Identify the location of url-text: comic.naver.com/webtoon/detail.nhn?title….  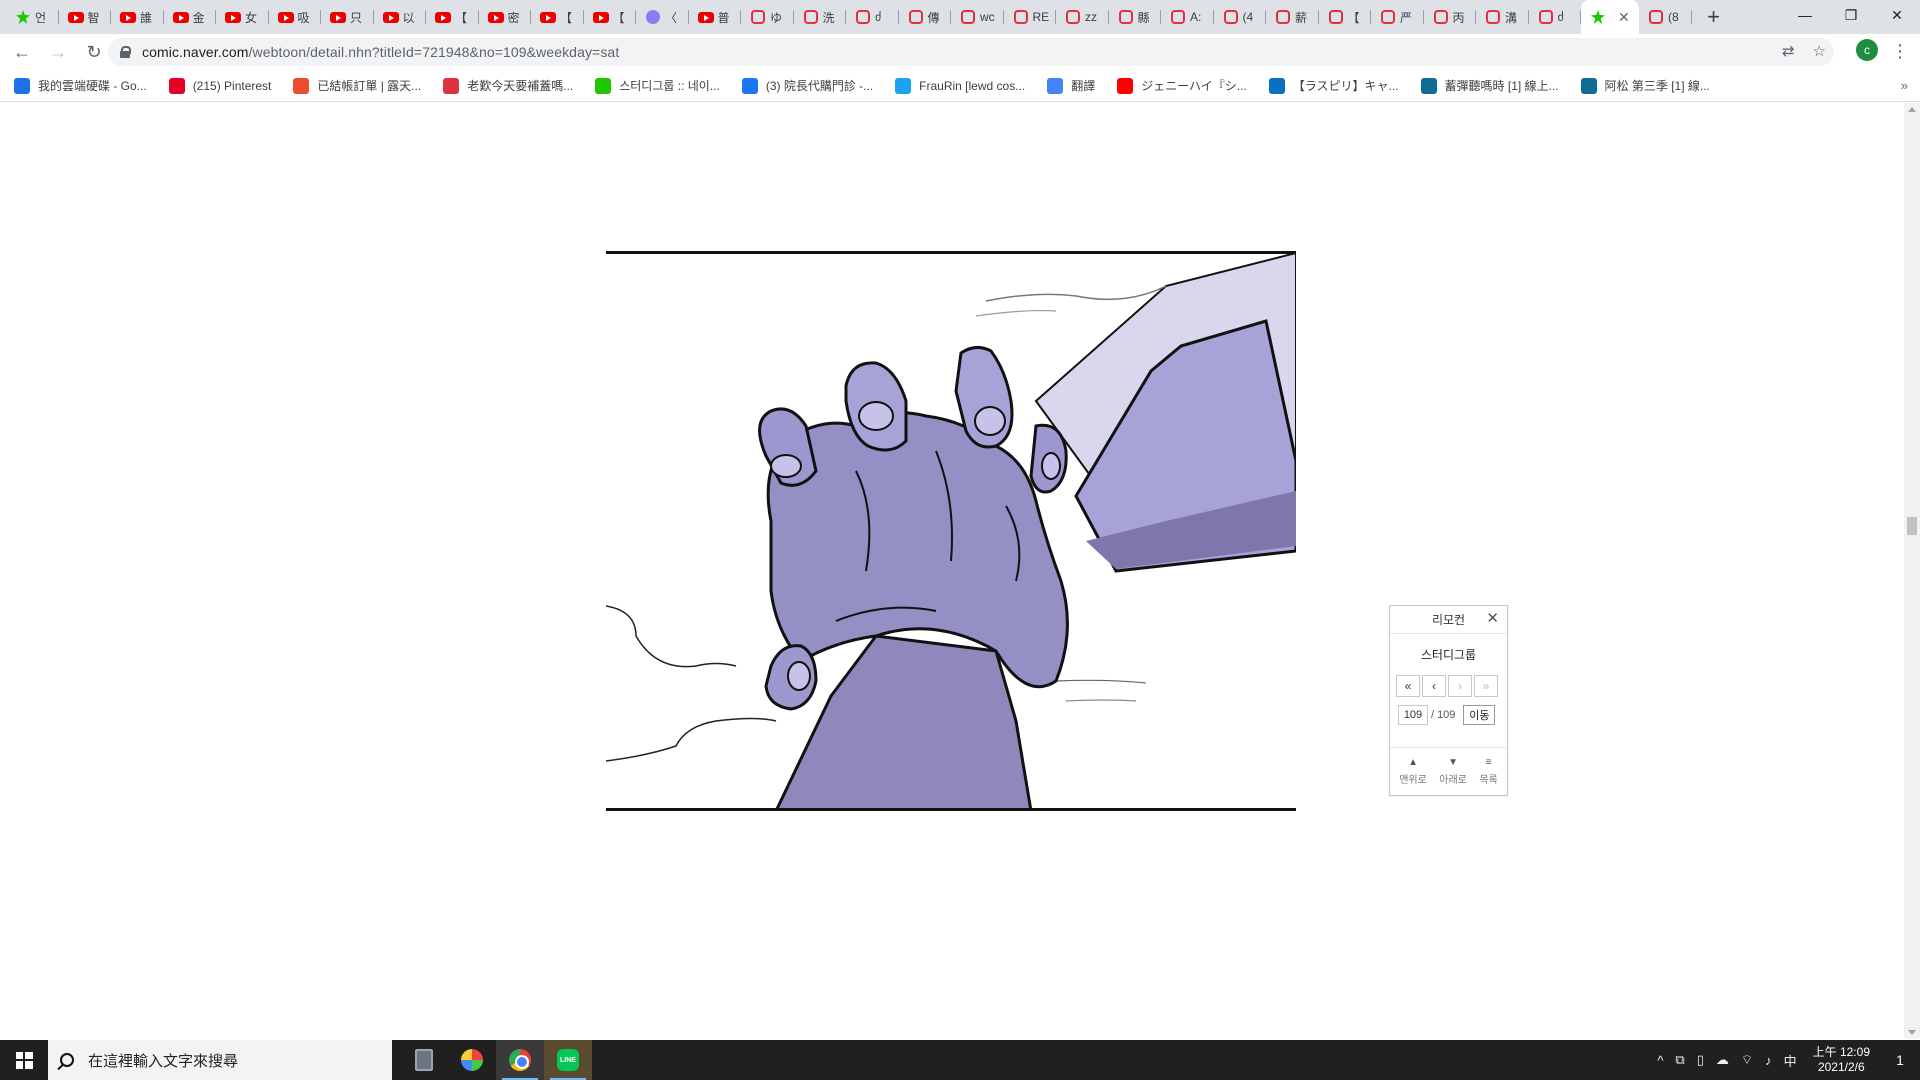
(380, 52).